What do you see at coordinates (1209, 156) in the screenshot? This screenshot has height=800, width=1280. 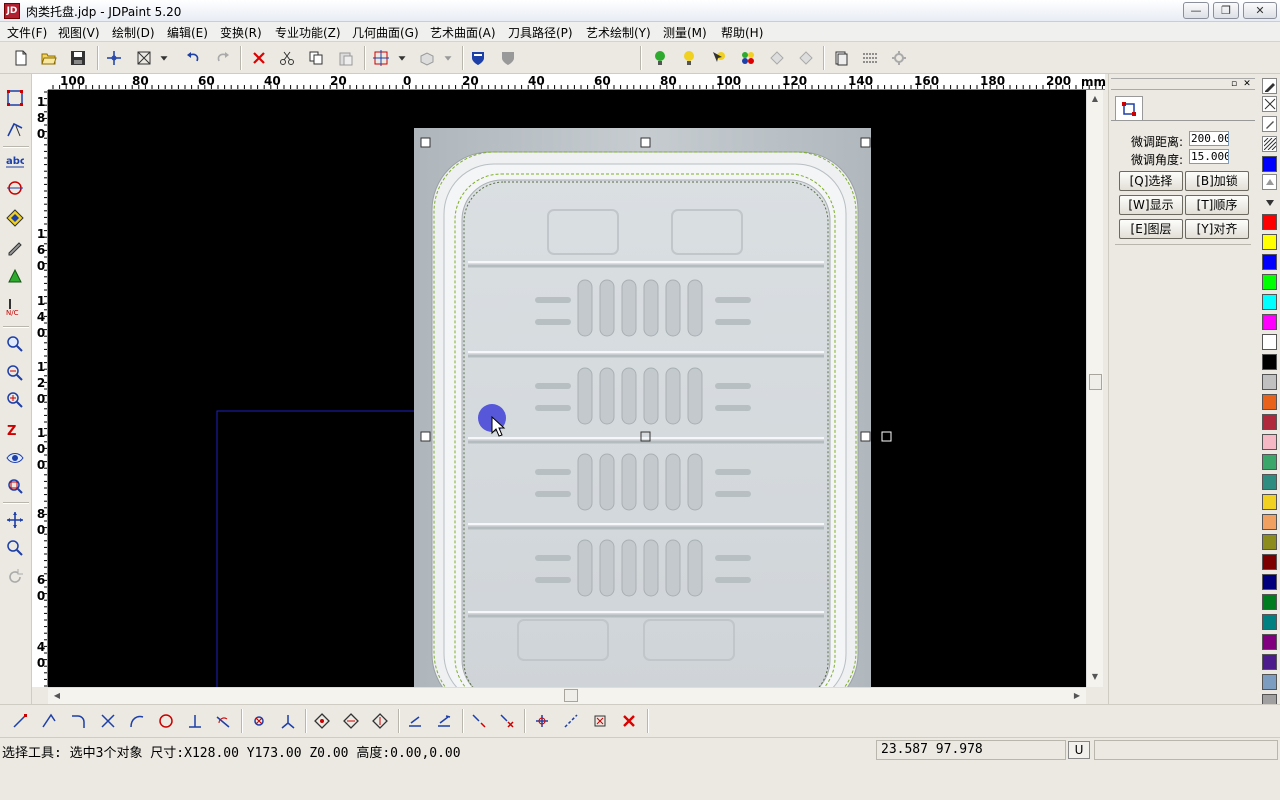 I see `fine-angle-input` at bounding box center [1209, 156].